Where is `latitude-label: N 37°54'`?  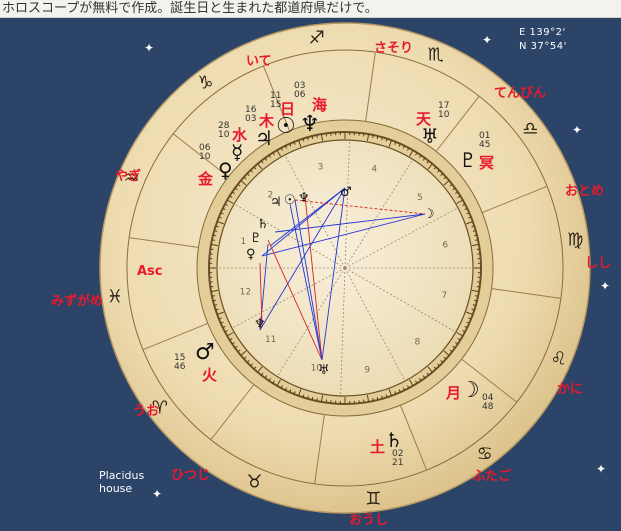 latitude-label: N 37°54' is located at coordinates (543, 46).